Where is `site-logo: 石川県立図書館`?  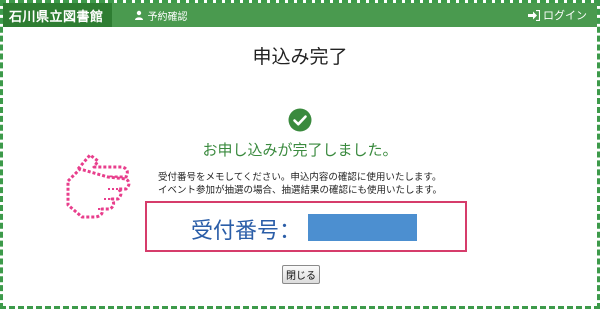
site-logo: 石川県立図書館 is located at coordinates (57, 15).